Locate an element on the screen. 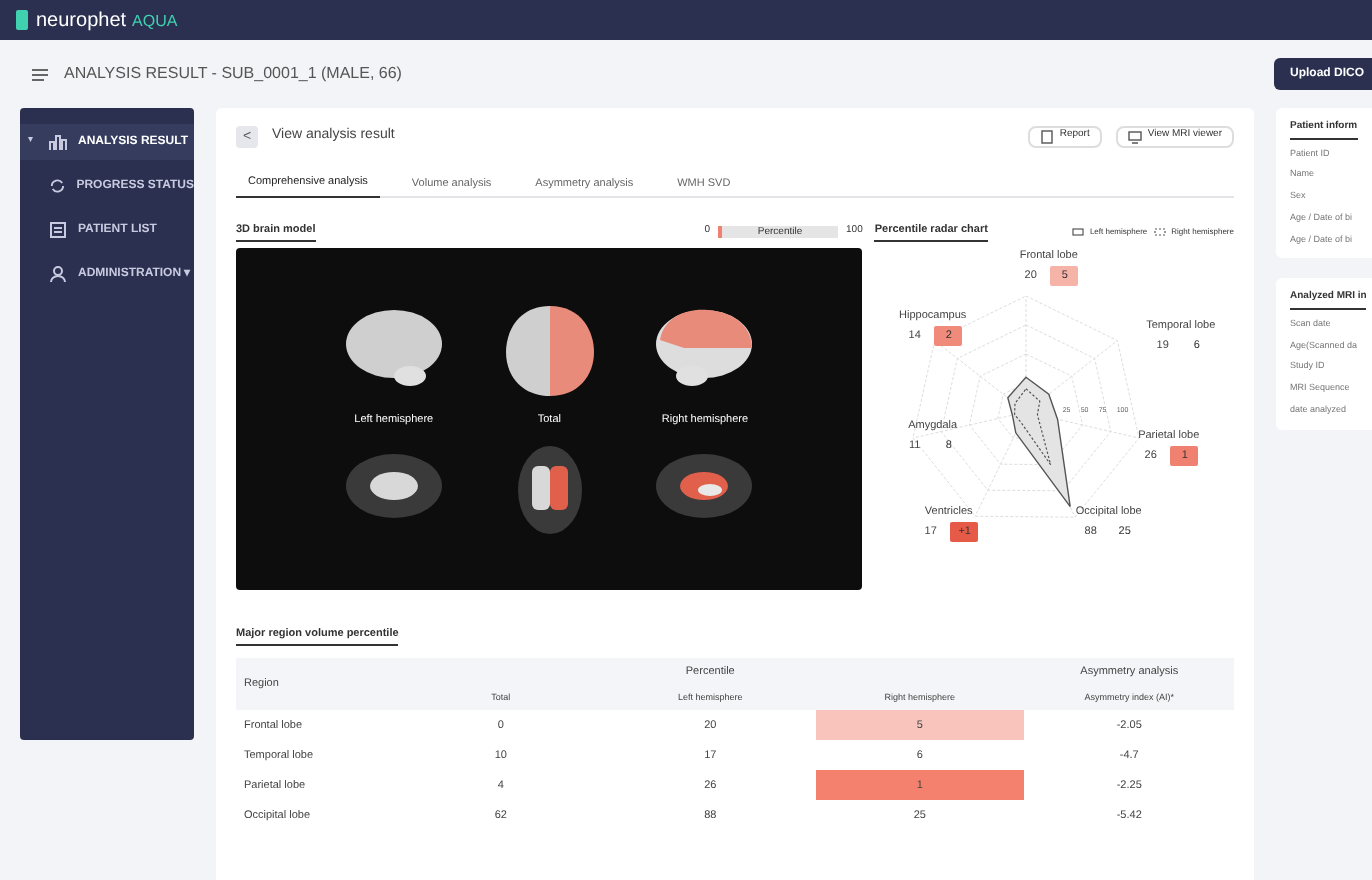  clipboard-icon is located at coordinates (58, 230).